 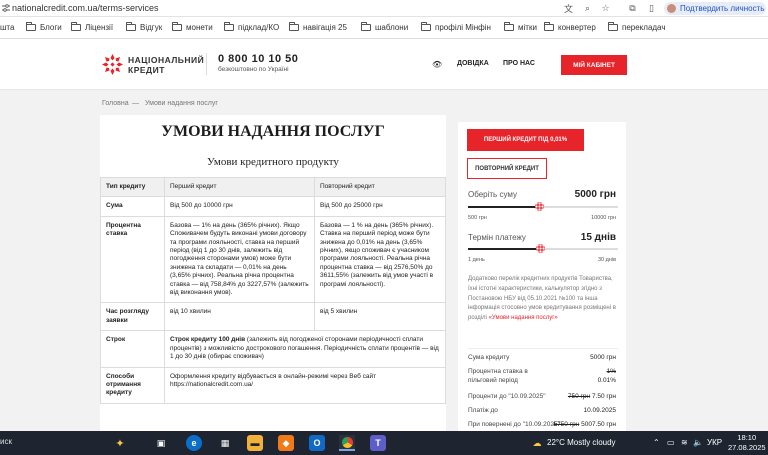 What do you see at coordinates (523, 318) in the screenshot?
I see `notice-link: «Умови надання послуг»` at bounding box center [523, 318].